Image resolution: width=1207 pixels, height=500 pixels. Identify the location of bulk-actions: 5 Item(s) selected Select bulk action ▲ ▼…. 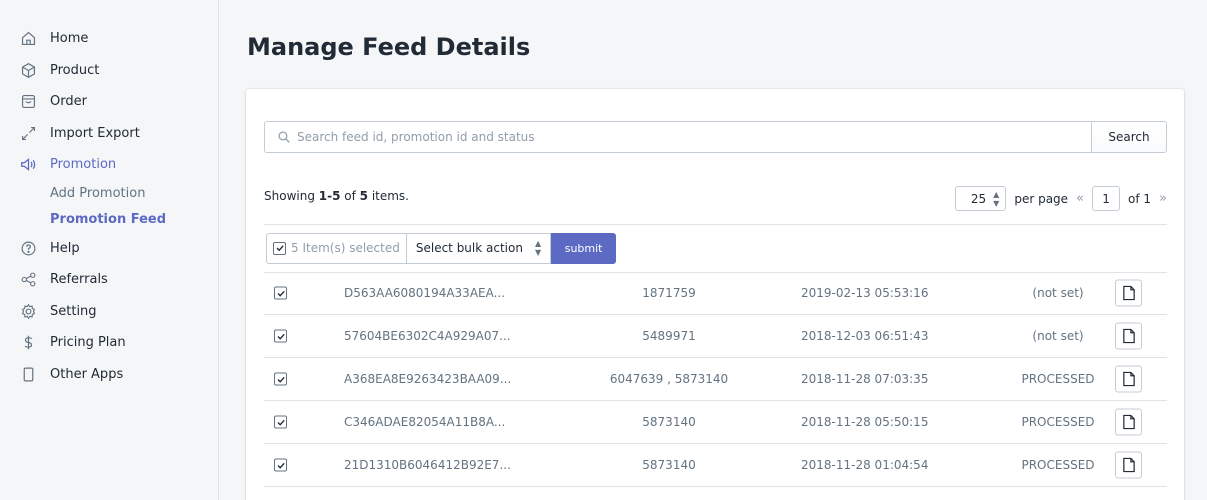
(441, 248).